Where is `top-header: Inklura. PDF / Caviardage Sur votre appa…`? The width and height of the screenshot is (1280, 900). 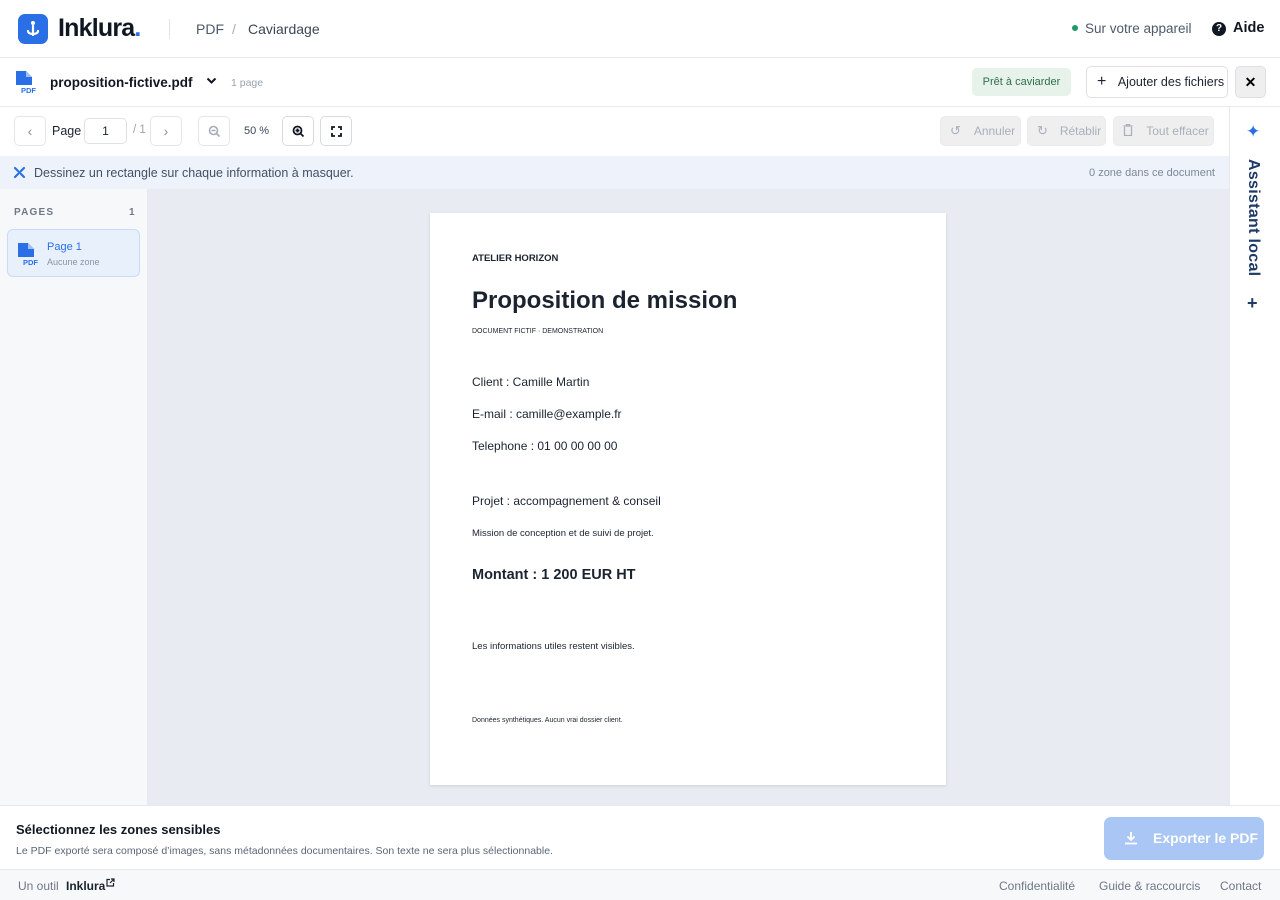
top-header: Inklura. PDF / Caviardage Sur votre appa… is located at coordinates (640, 29).